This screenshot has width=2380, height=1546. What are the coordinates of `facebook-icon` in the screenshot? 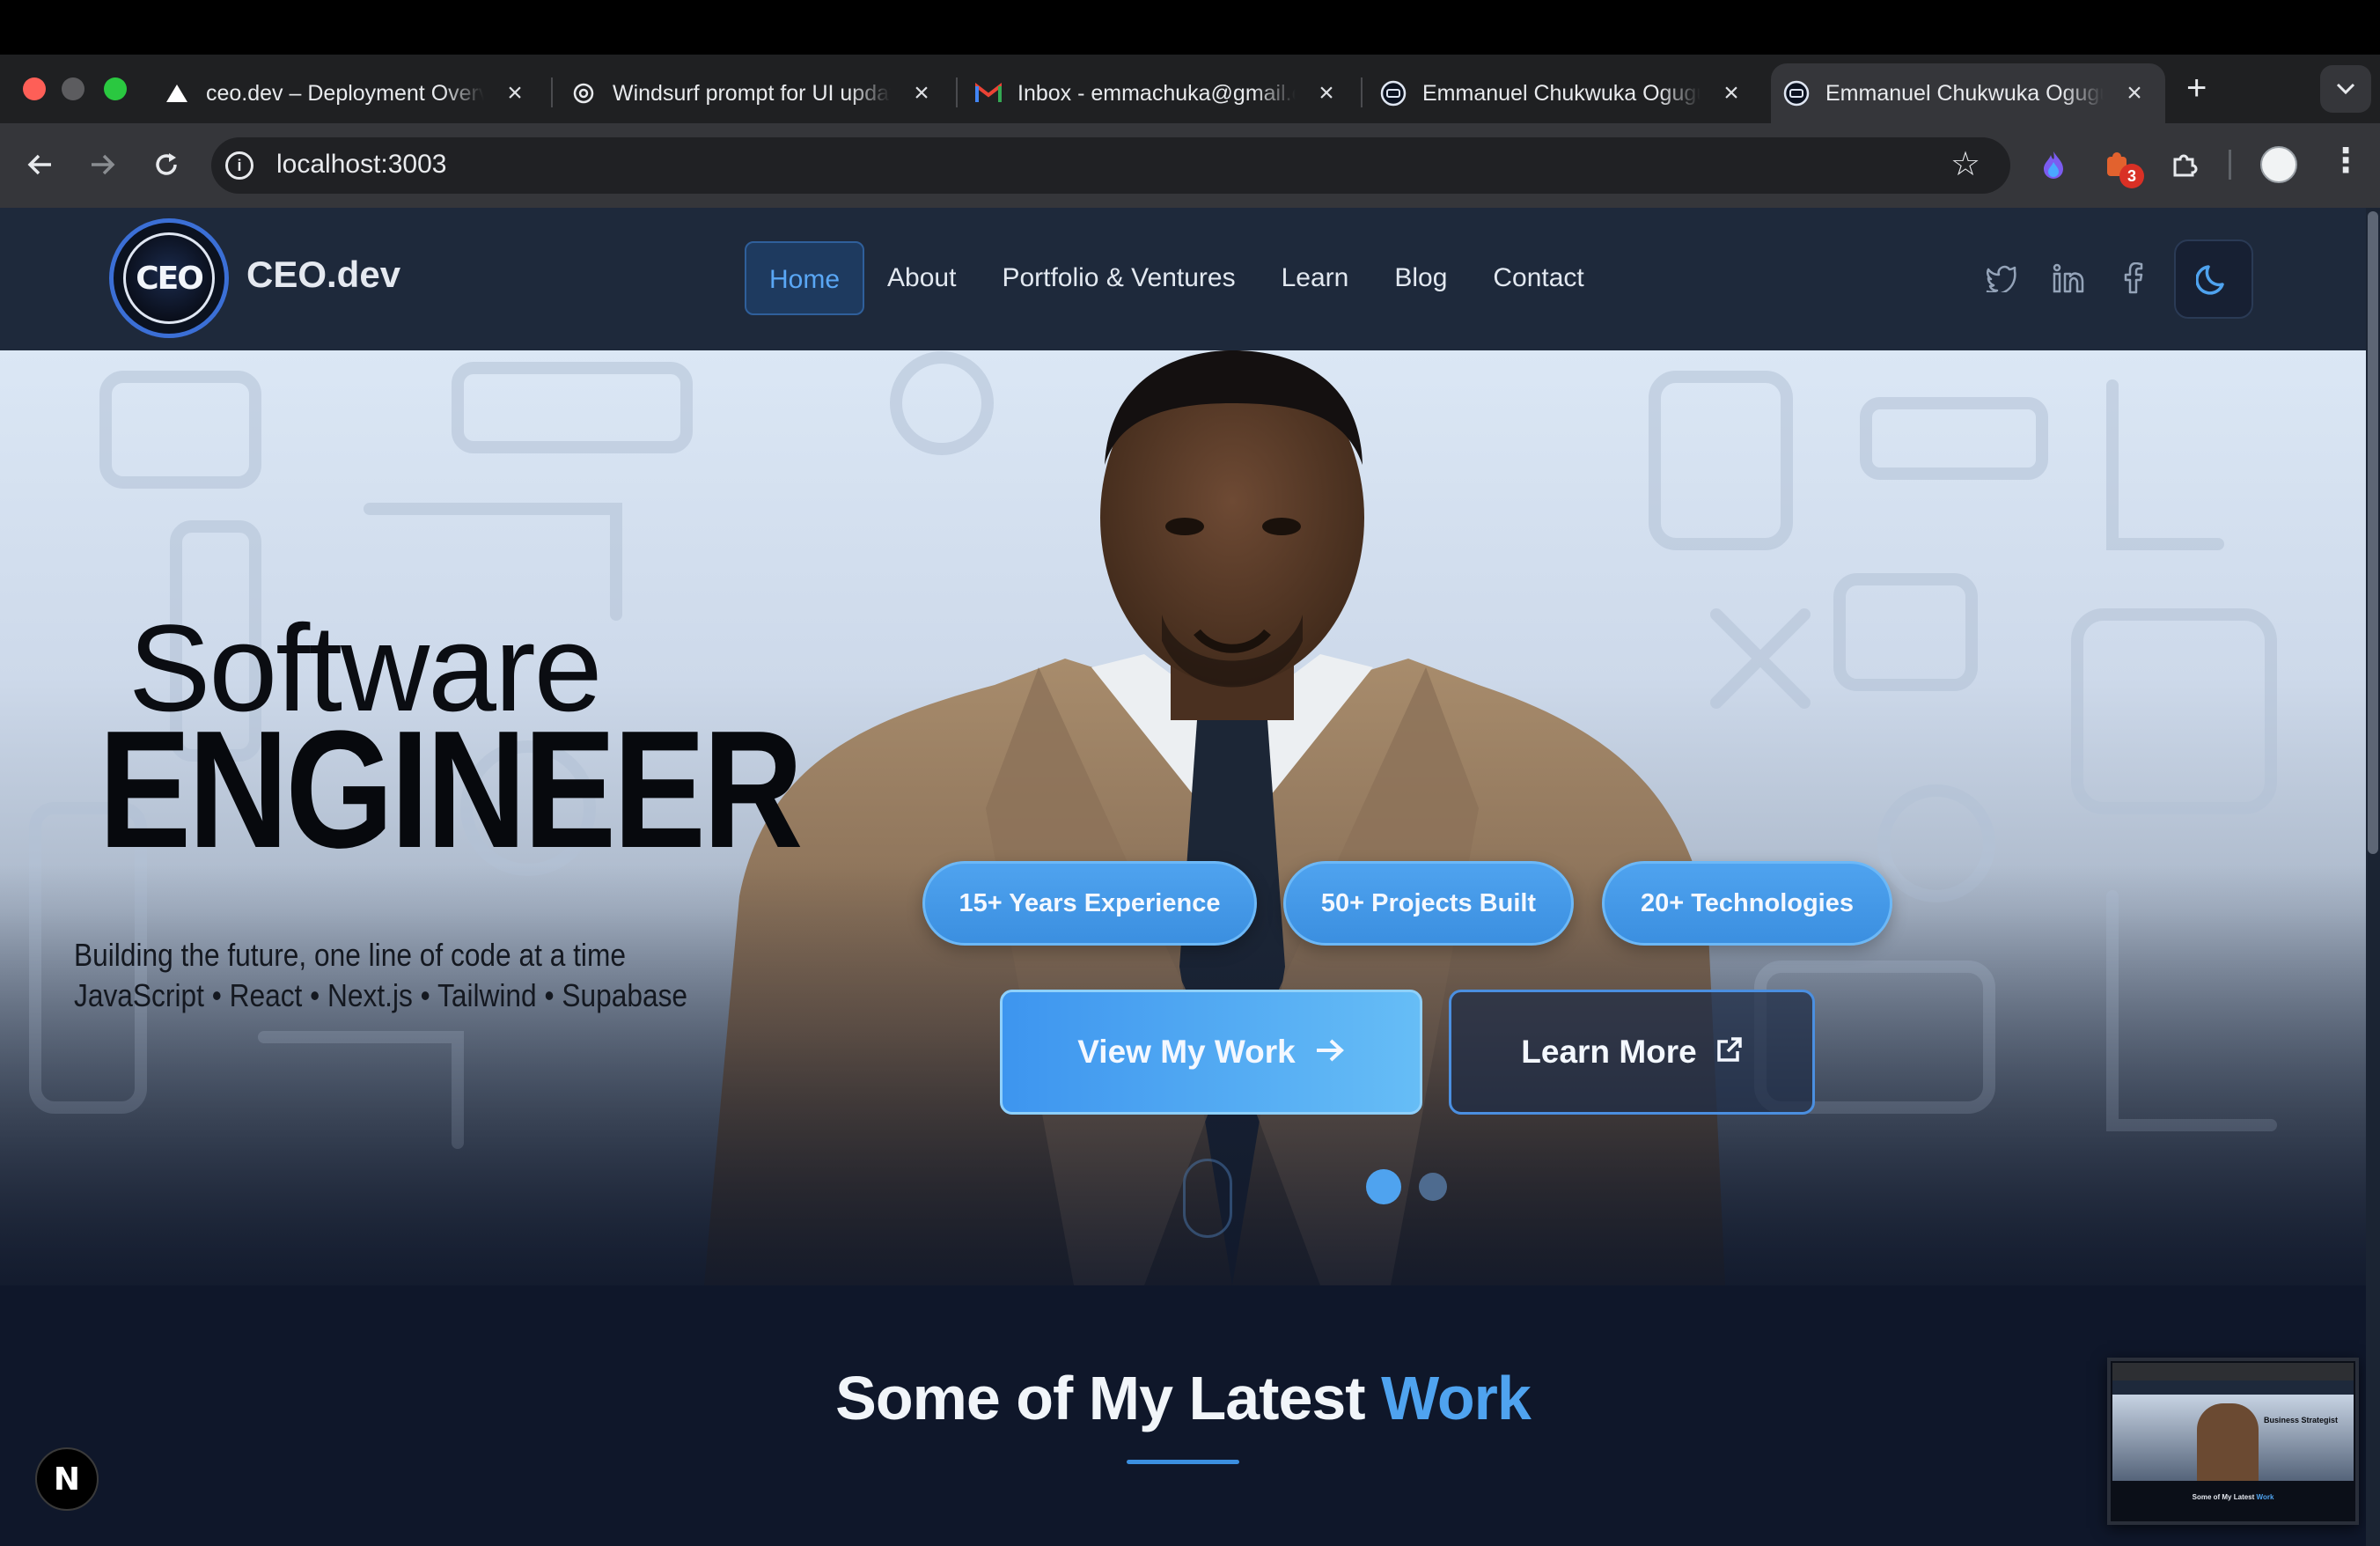 It's located at (2133, 278).